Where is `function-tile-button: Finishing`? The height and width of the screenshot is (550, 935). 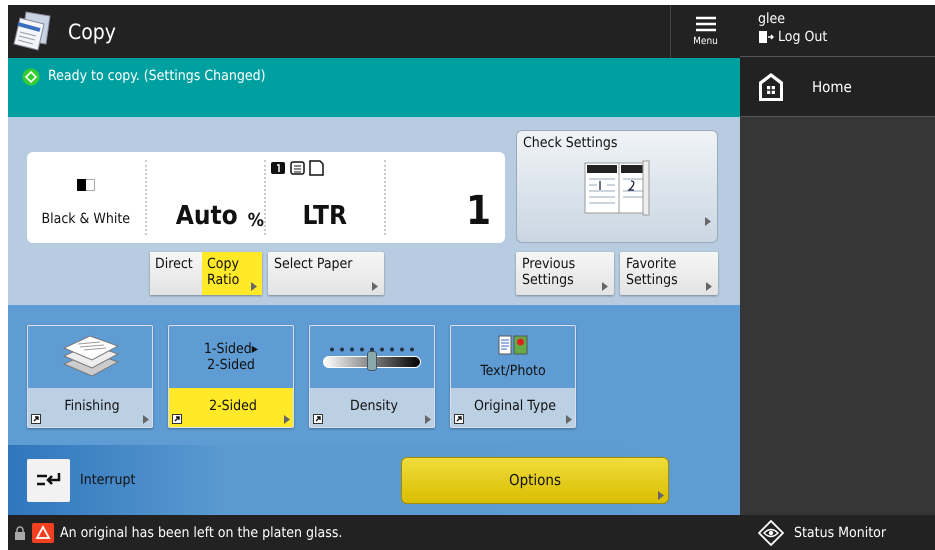
function-tile-button: Finishing is located at coordinates (90, 376).